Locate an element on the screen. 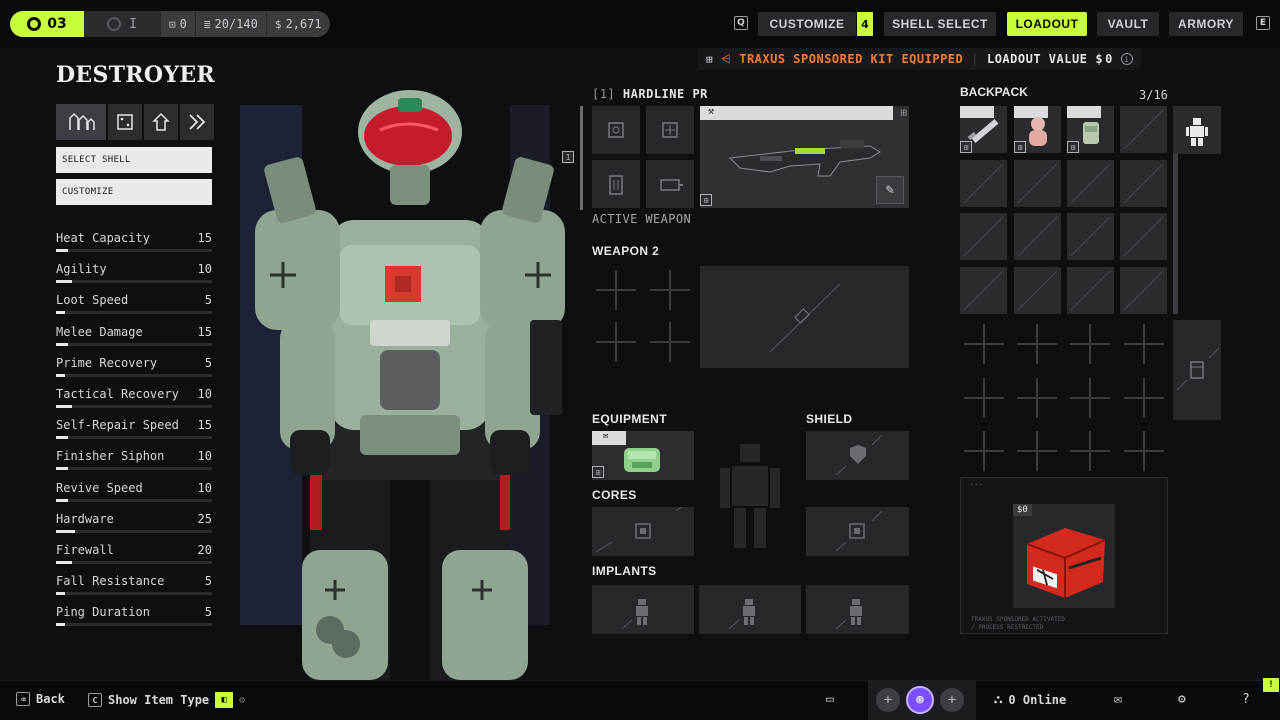 The height and width of the screenshot is (720, 1280). stat-value: 25 is located at coordinates (204, 518).